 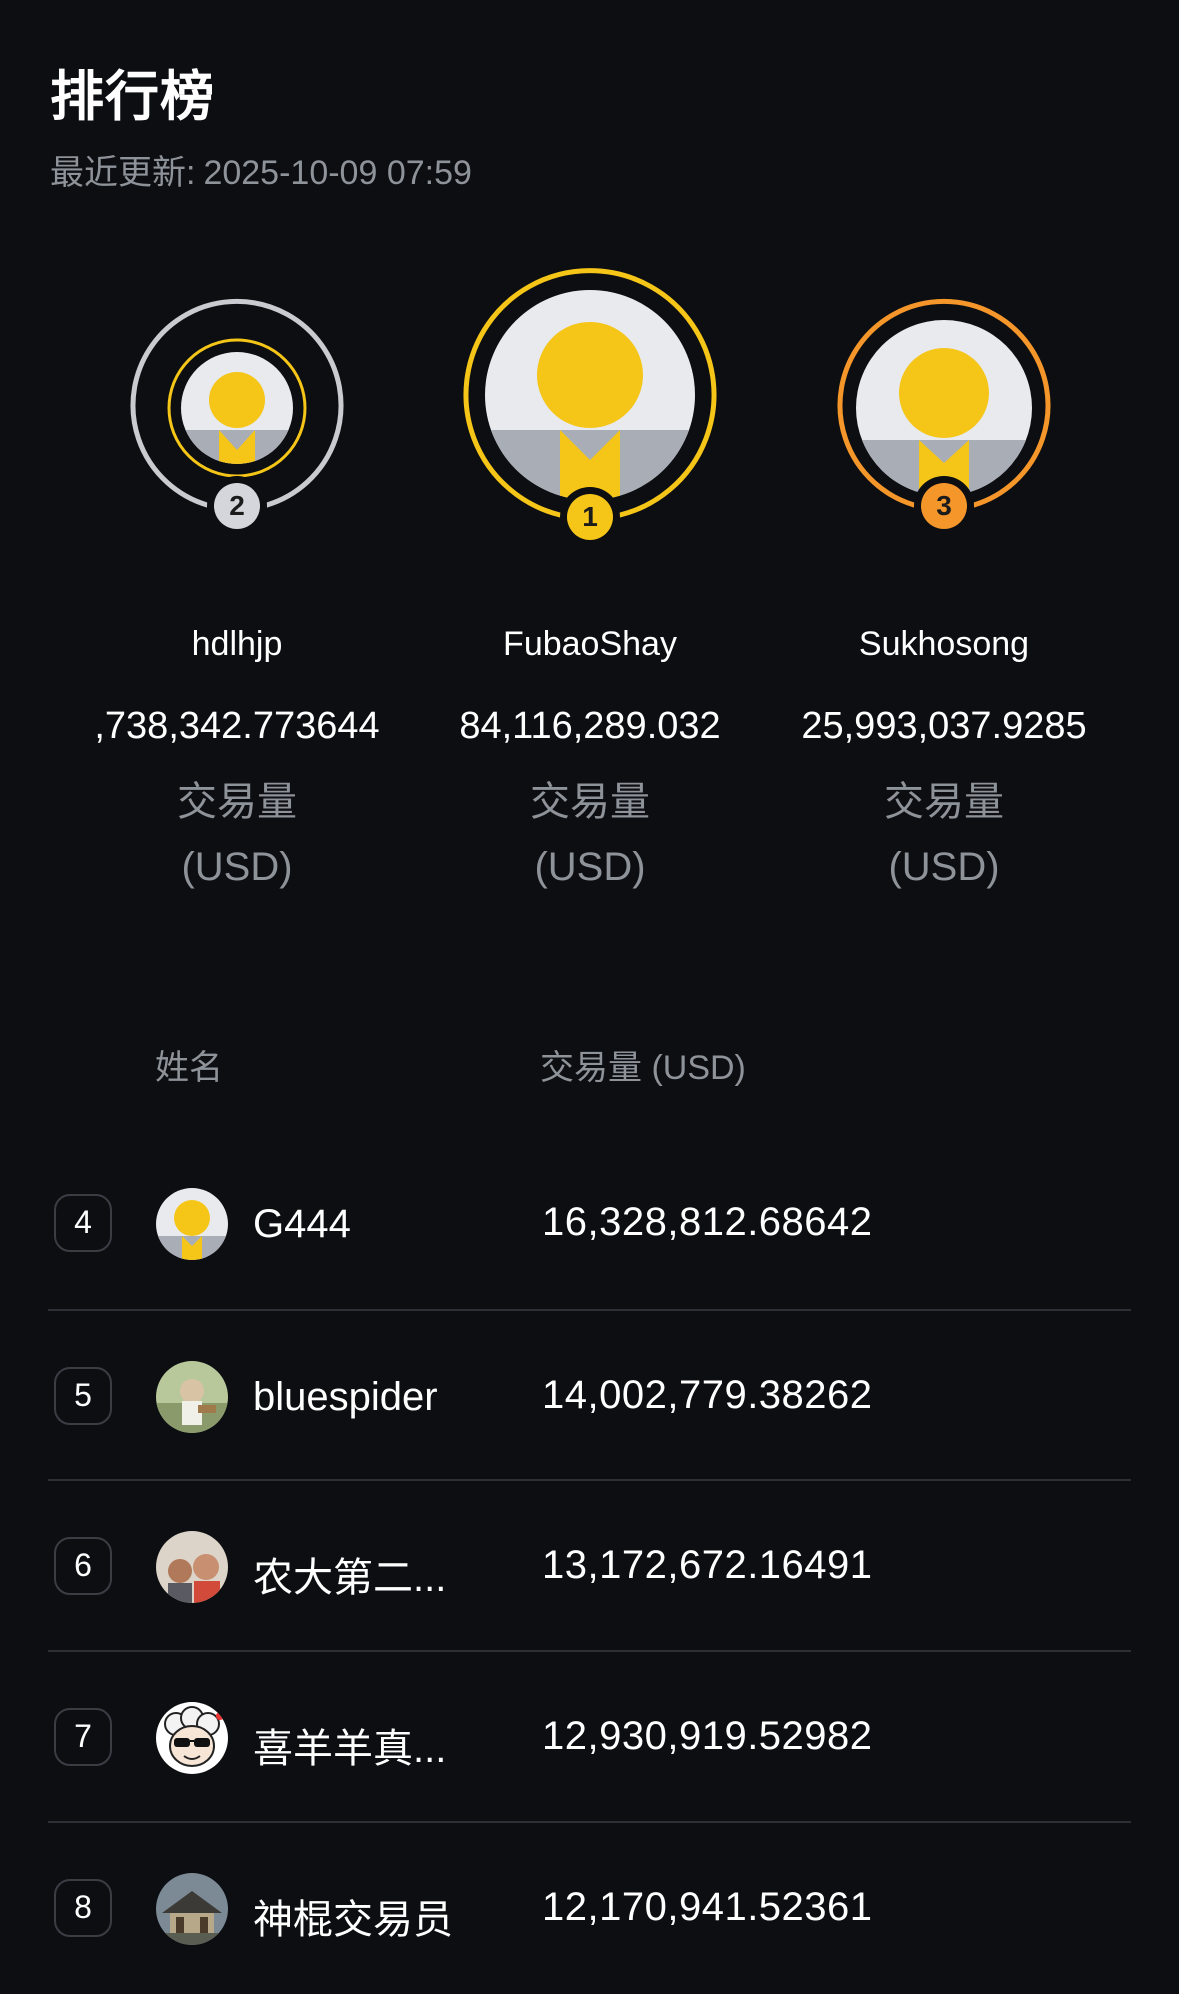 What do you see at coordinates (353, 1919) in the screenshot?
I see `user-name: 神棍交易员` at bounding box center [353, 1919].